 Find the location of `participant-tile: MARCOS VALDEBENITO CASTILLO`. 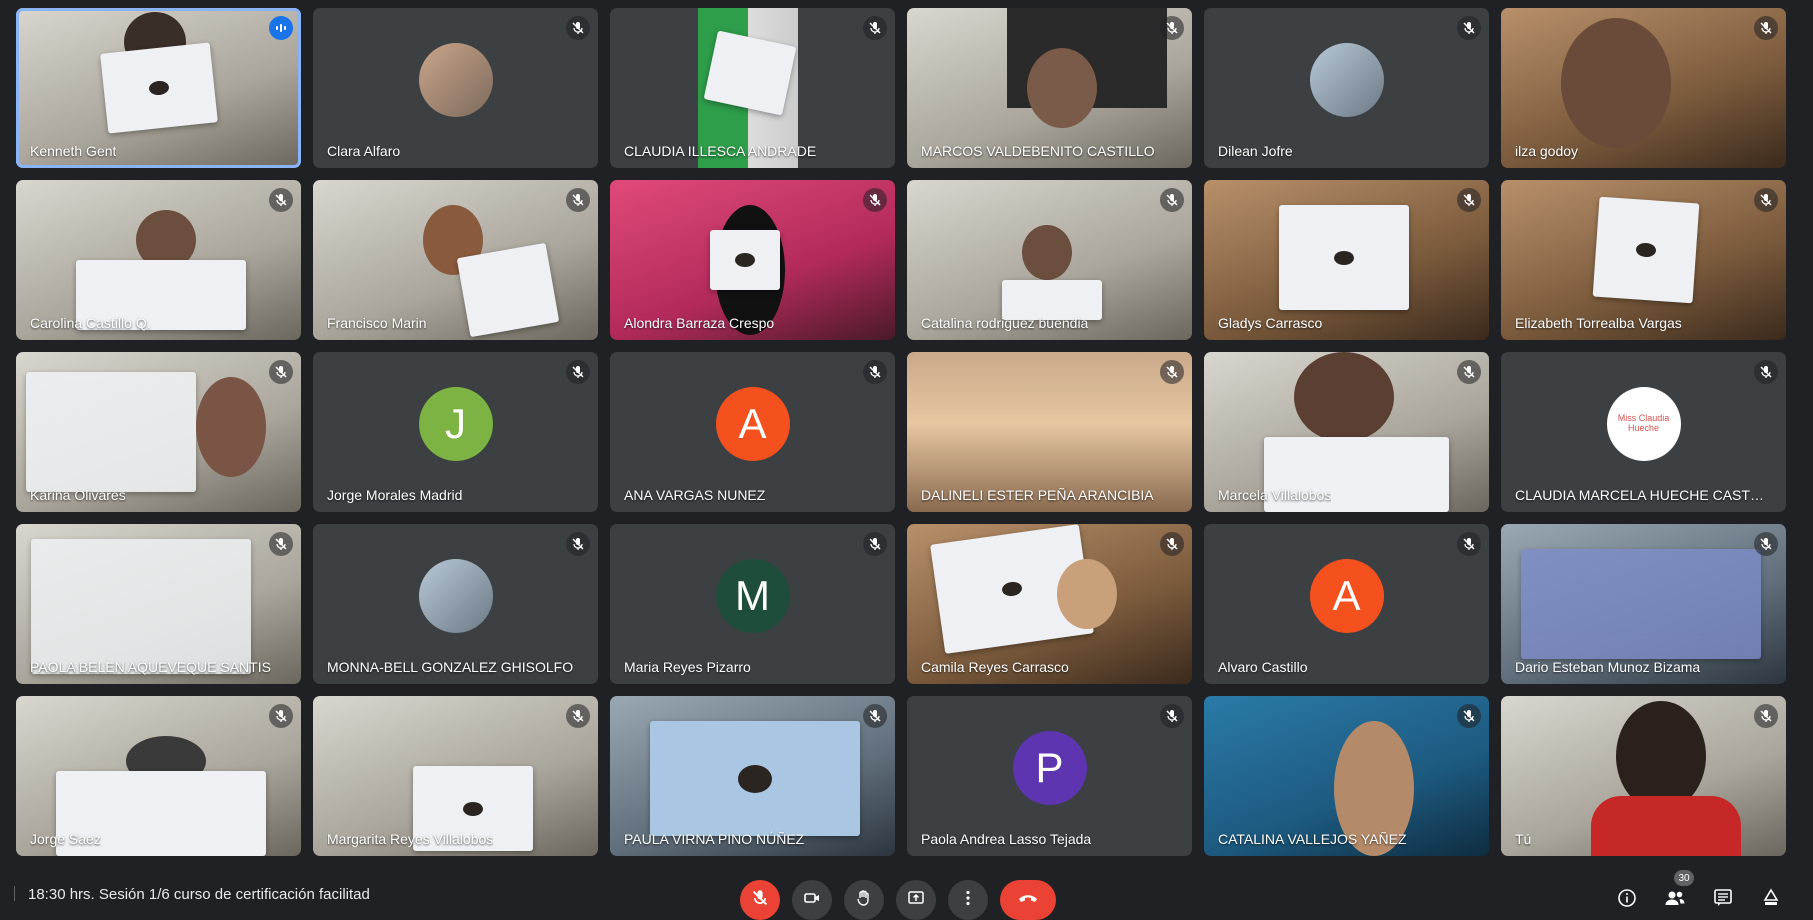

participant-tile: MARCOS VALDEBENITO CASTILLO is located at coordinates (1049, 88).